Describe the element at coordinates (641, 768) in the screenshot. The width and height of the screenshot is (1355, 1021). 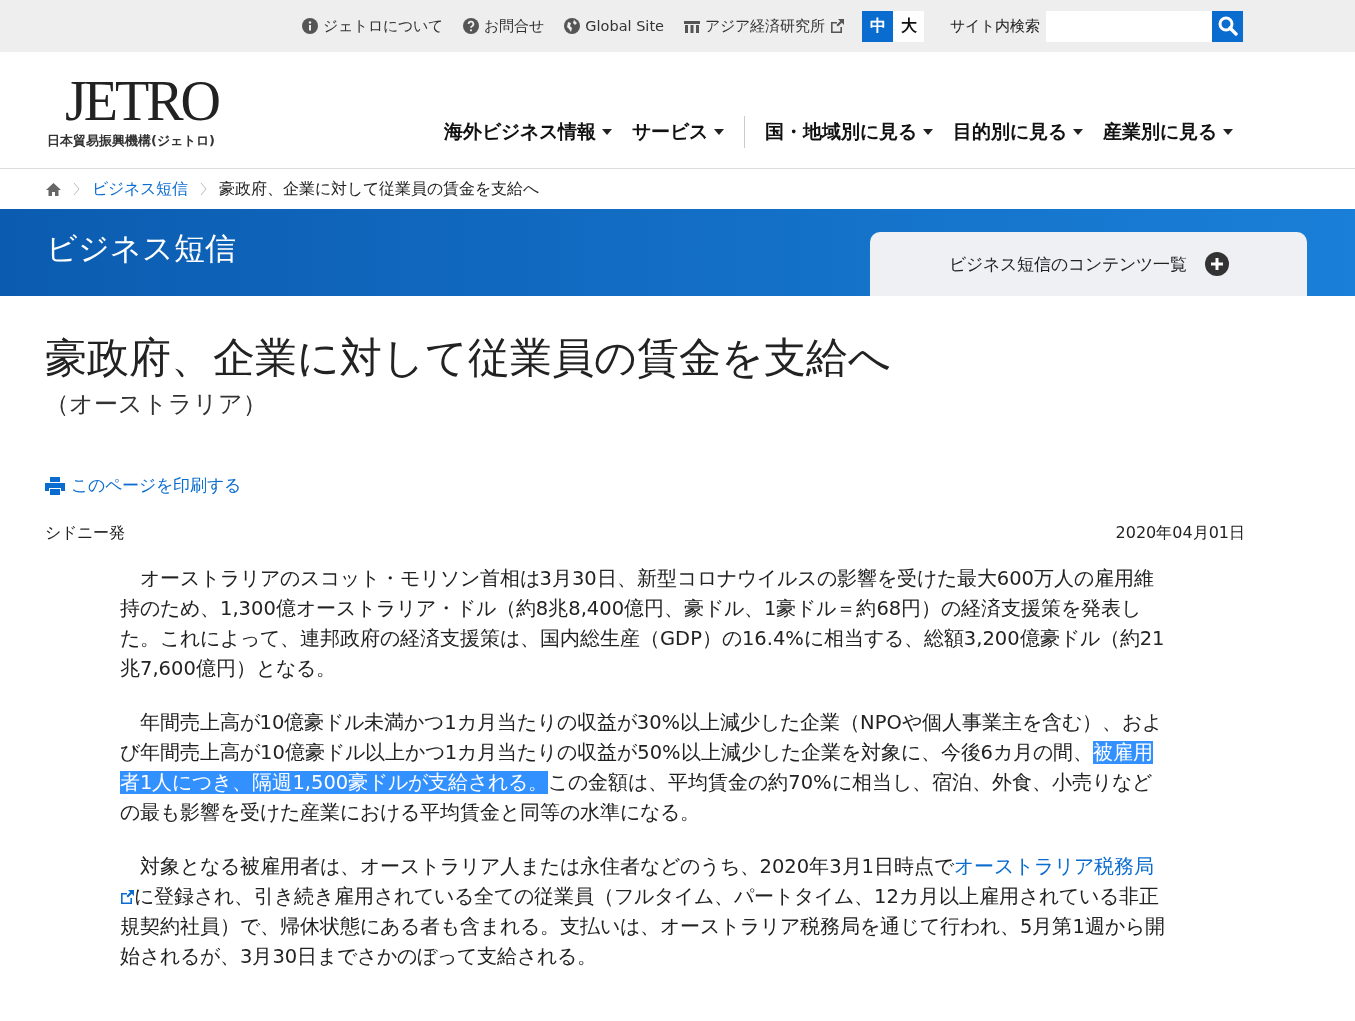
I see `article-paragraph: 年間売上高が10億豪ドル未満かつ1カ月当たりの収益が30%以上減少した企業（NPOや個人事業主を含む）、および年間売上高が10億豪ドル以上かつ1カ月当たりの収益が50%以上減少した企業を対象に、今後6カ月の間、被雇用者1人につき、隔週1,500豪ドルが支給される。この金額は、平均賃金の約70%に相当し、宿泊、外食、小売りなどの最も影響を受けた産業における平均賃金と同等の水準になる。` at that location.